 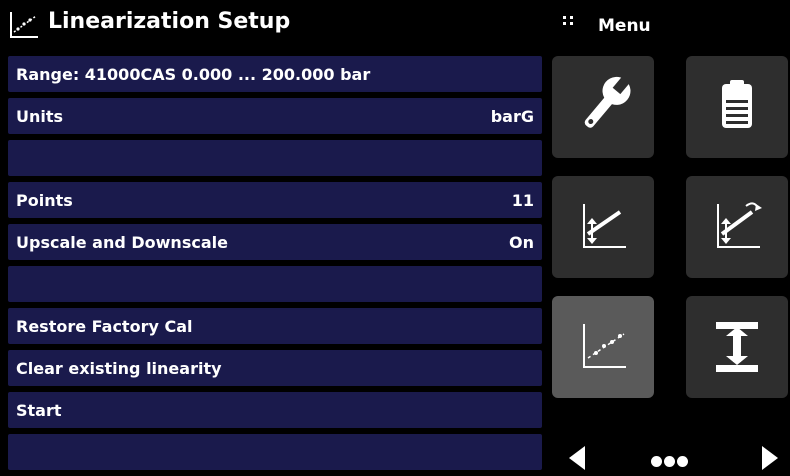 I want to click on row-value: On, so click(x=521, y=242).